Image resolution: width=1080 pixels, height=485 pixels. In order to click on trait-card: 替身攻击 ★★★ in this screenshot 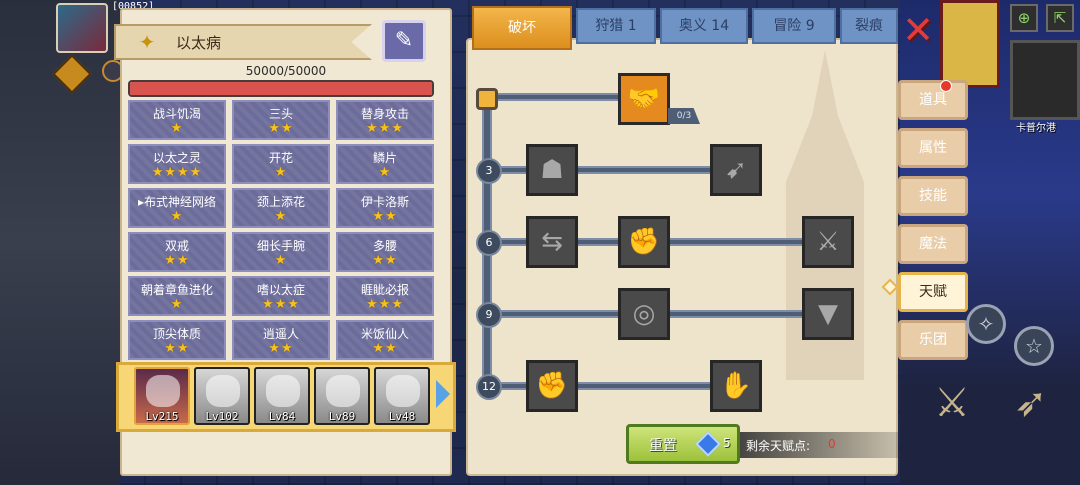, I will do `click(385, 120)`.